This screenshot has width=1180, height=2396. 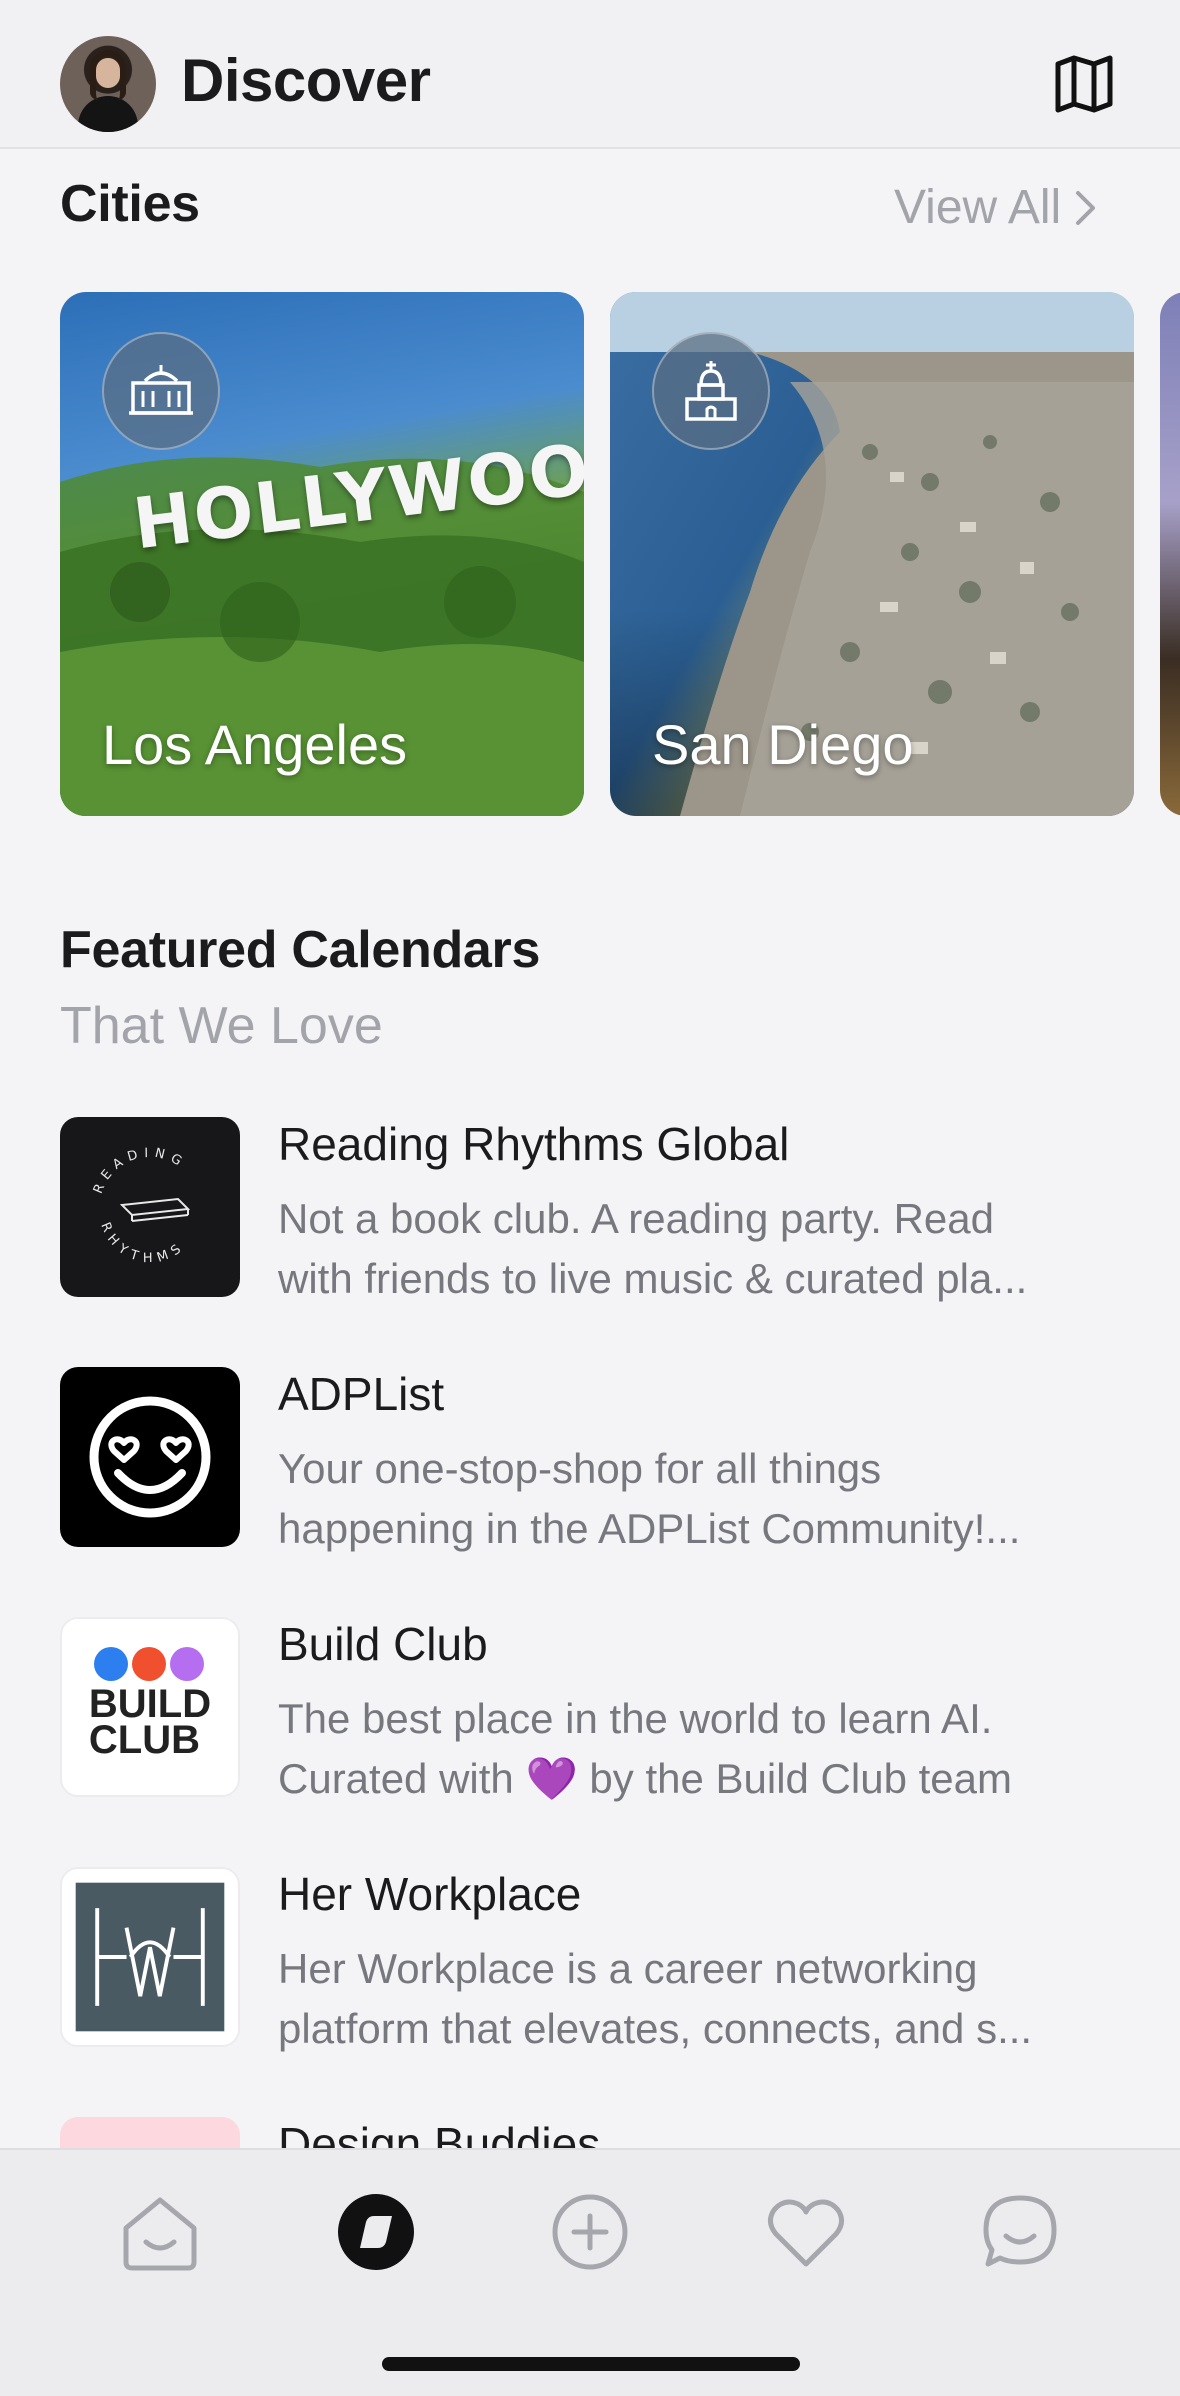 I want to click on compass-icon, so click(x=376, y=2232).